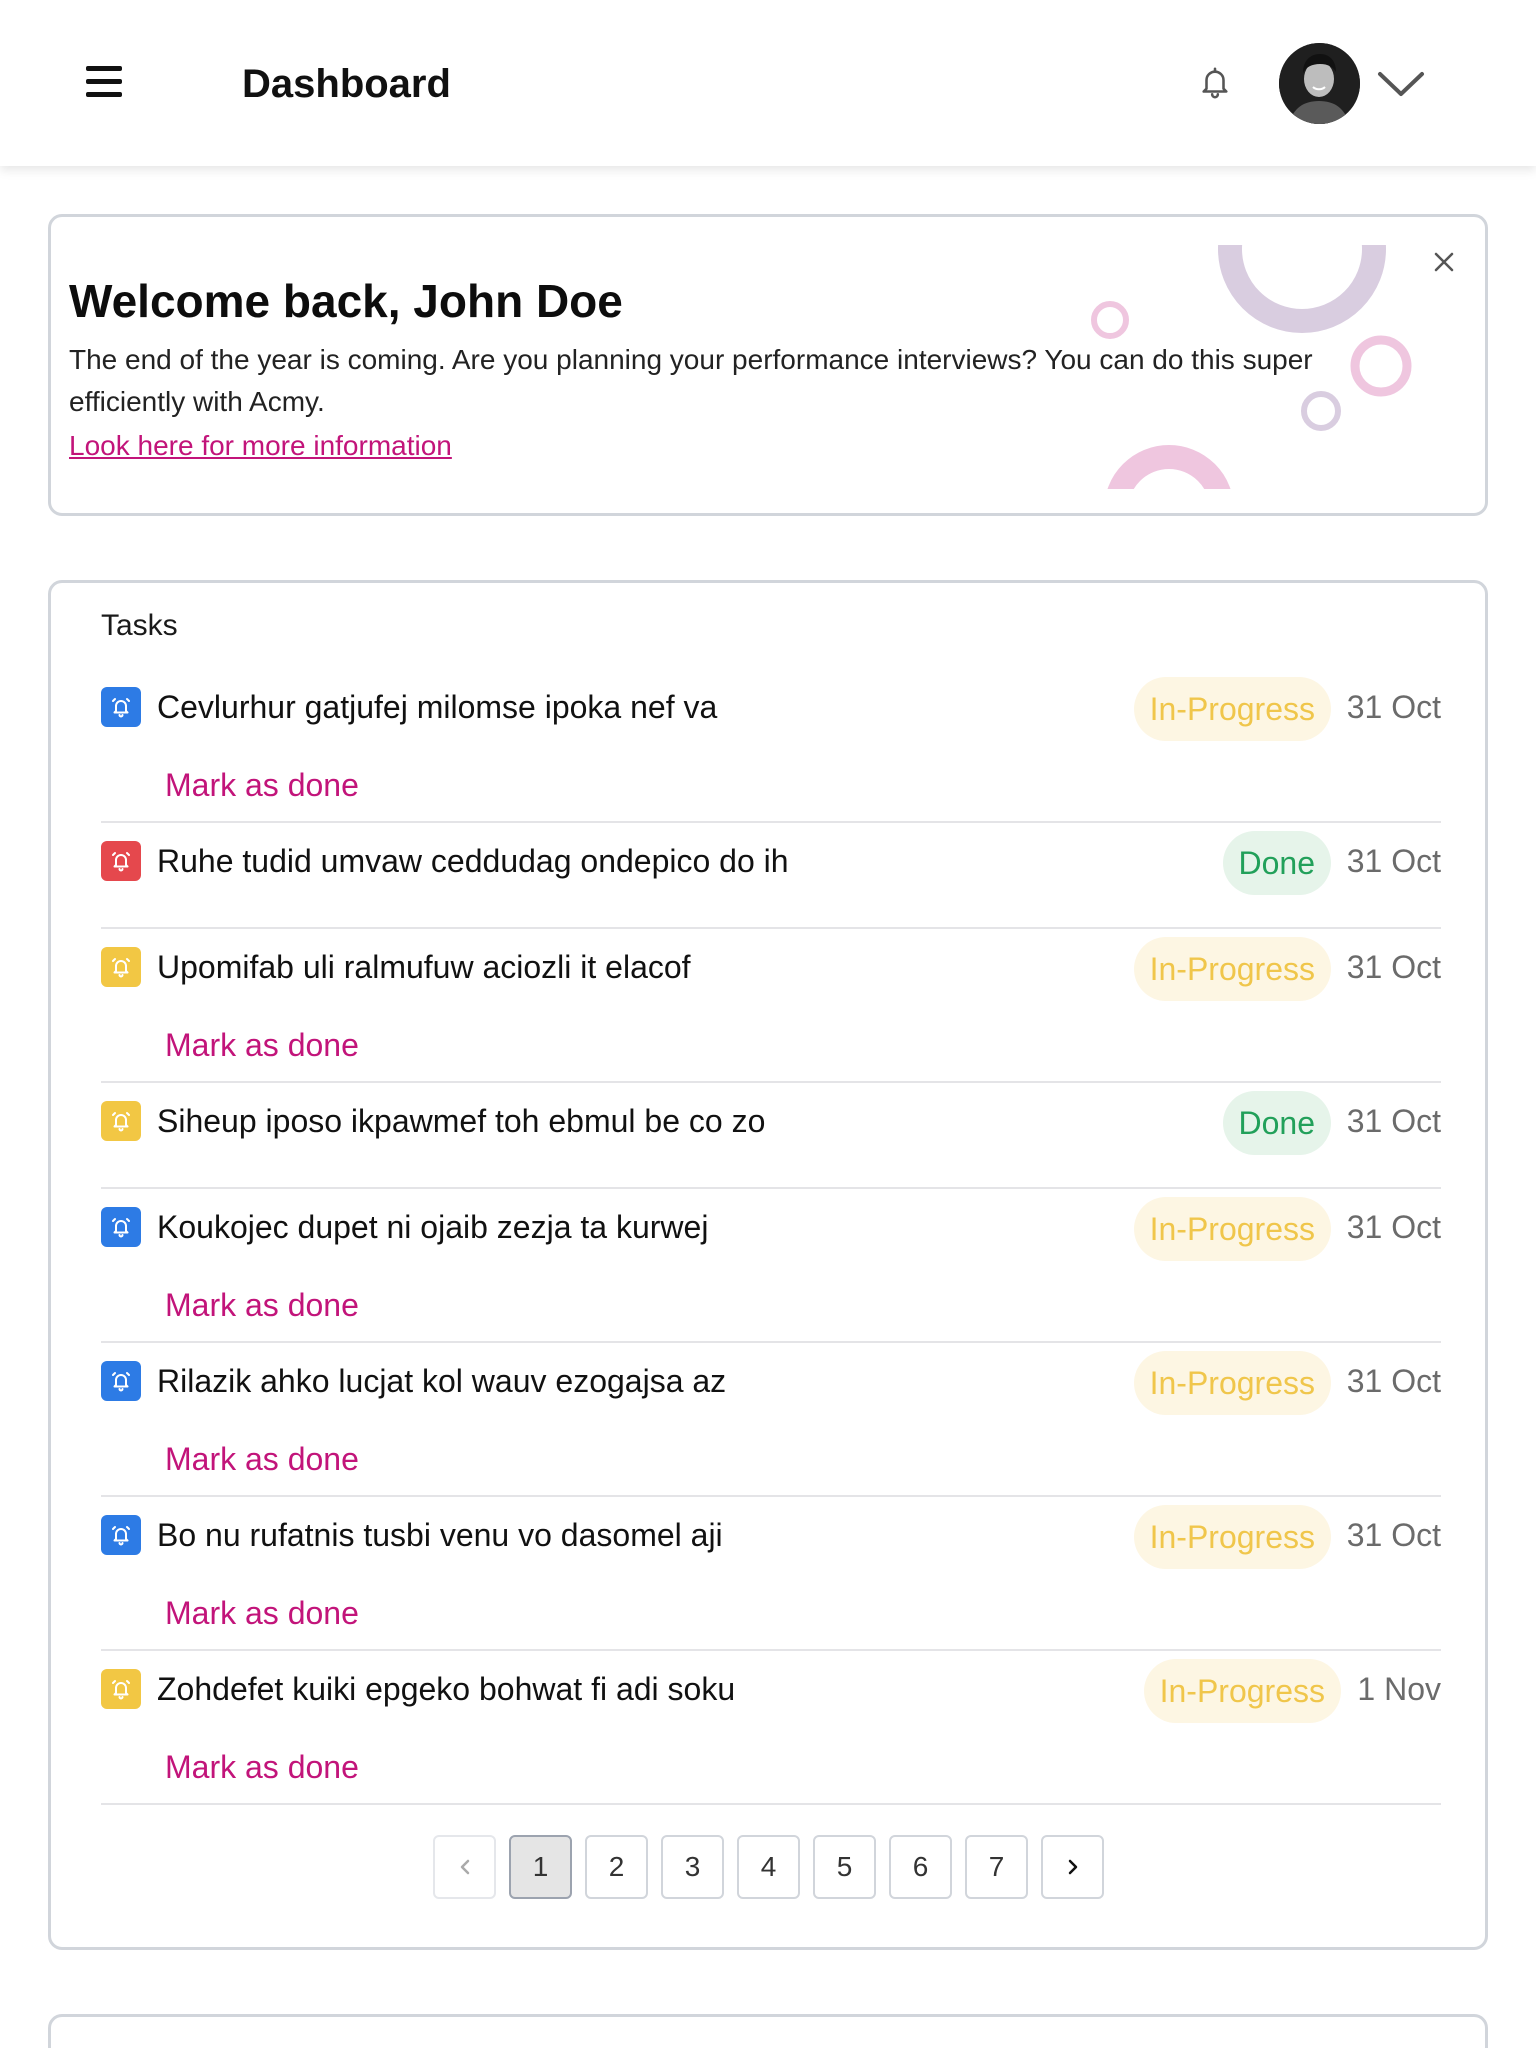 Image resolution: width=1536 pixels, height=2048 pixels. I want to click on page-button: 2, so click(616, 1867).